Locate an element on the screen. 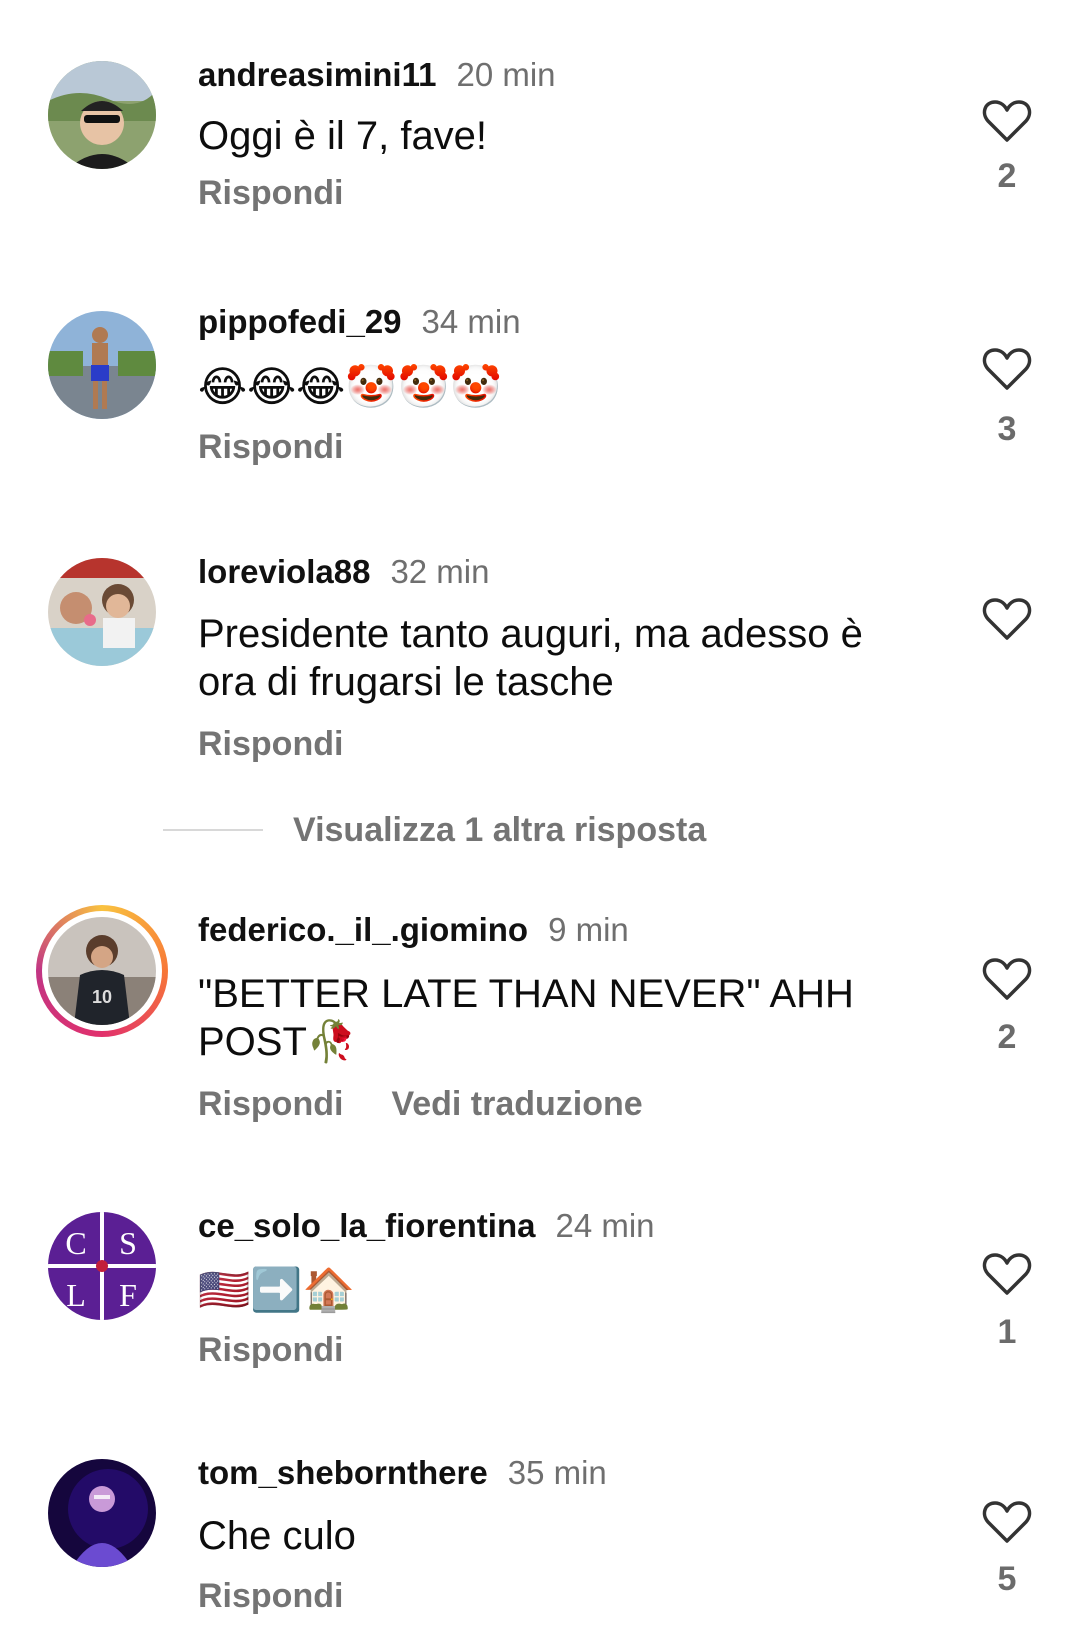 Image resolution: width=1080 pixels, height=1635 pixels. comment-meta: ce_solo_la_fiorentina 24 min is located at coordinates (426, 1226).